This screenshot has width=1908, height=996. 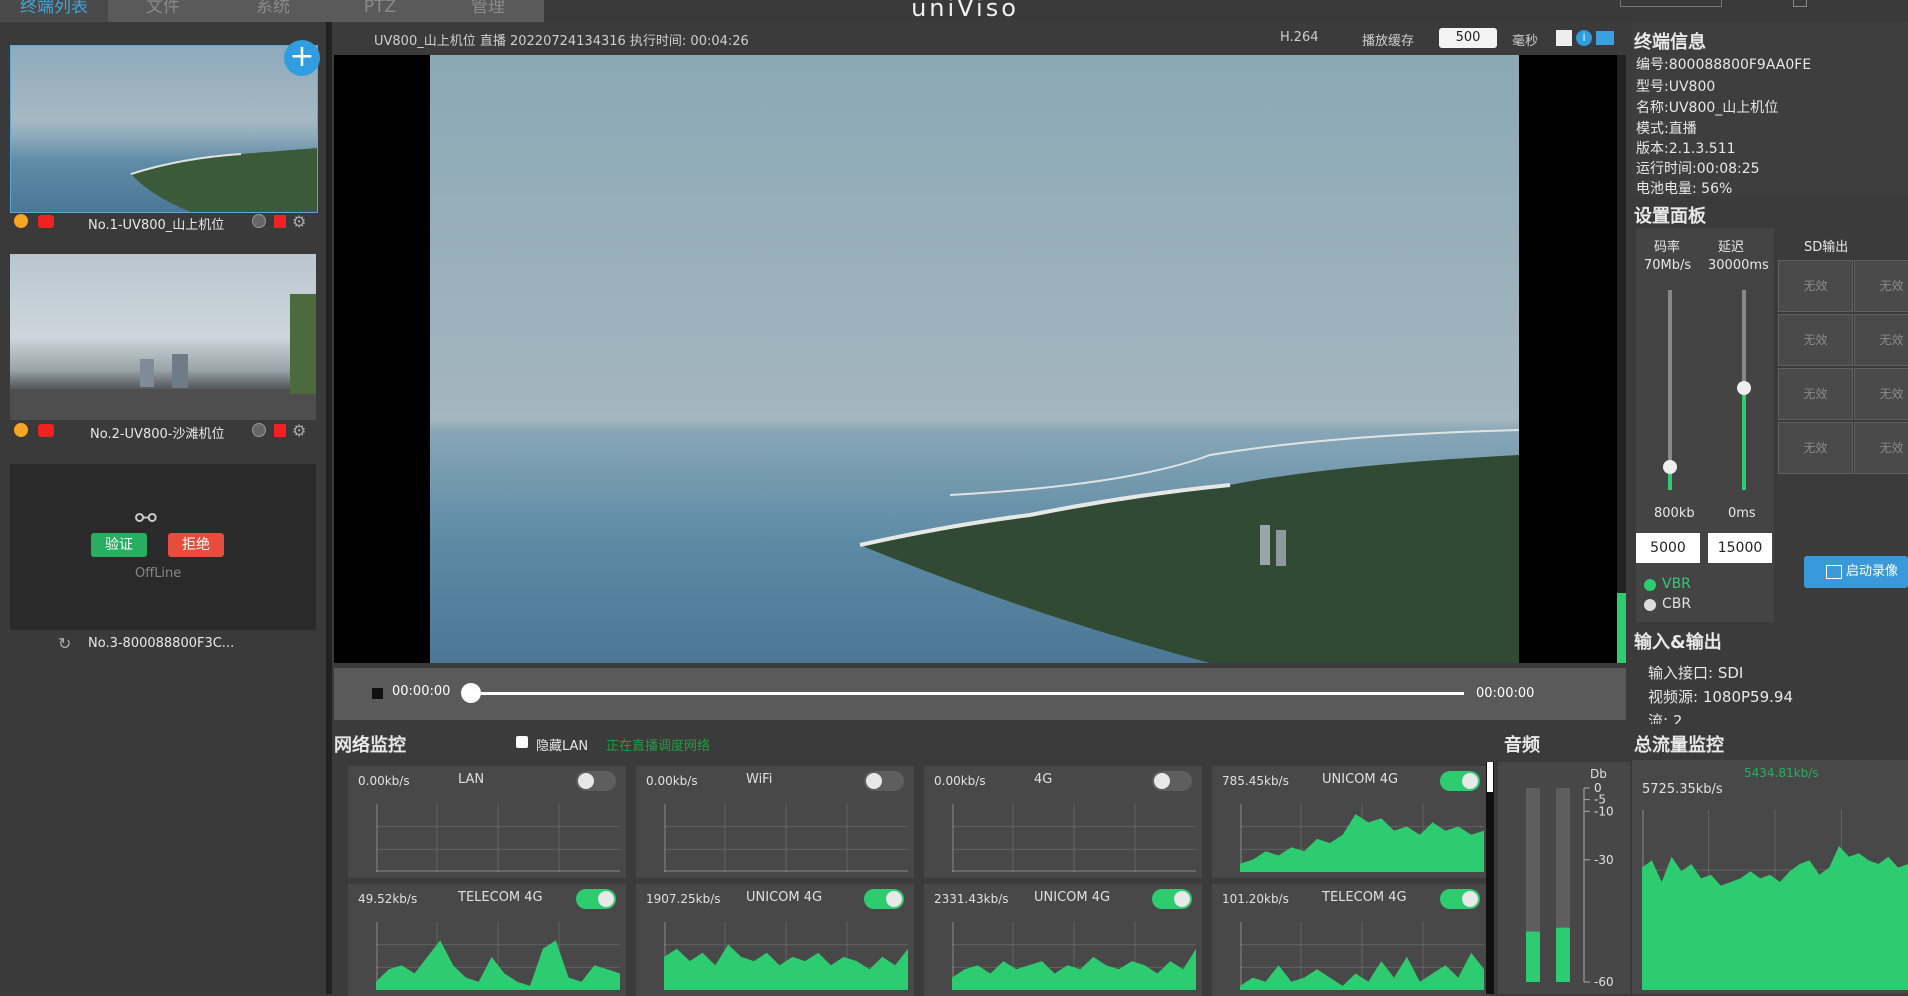 I want to click on add-device-icon: +, so click(x=302, y=58).